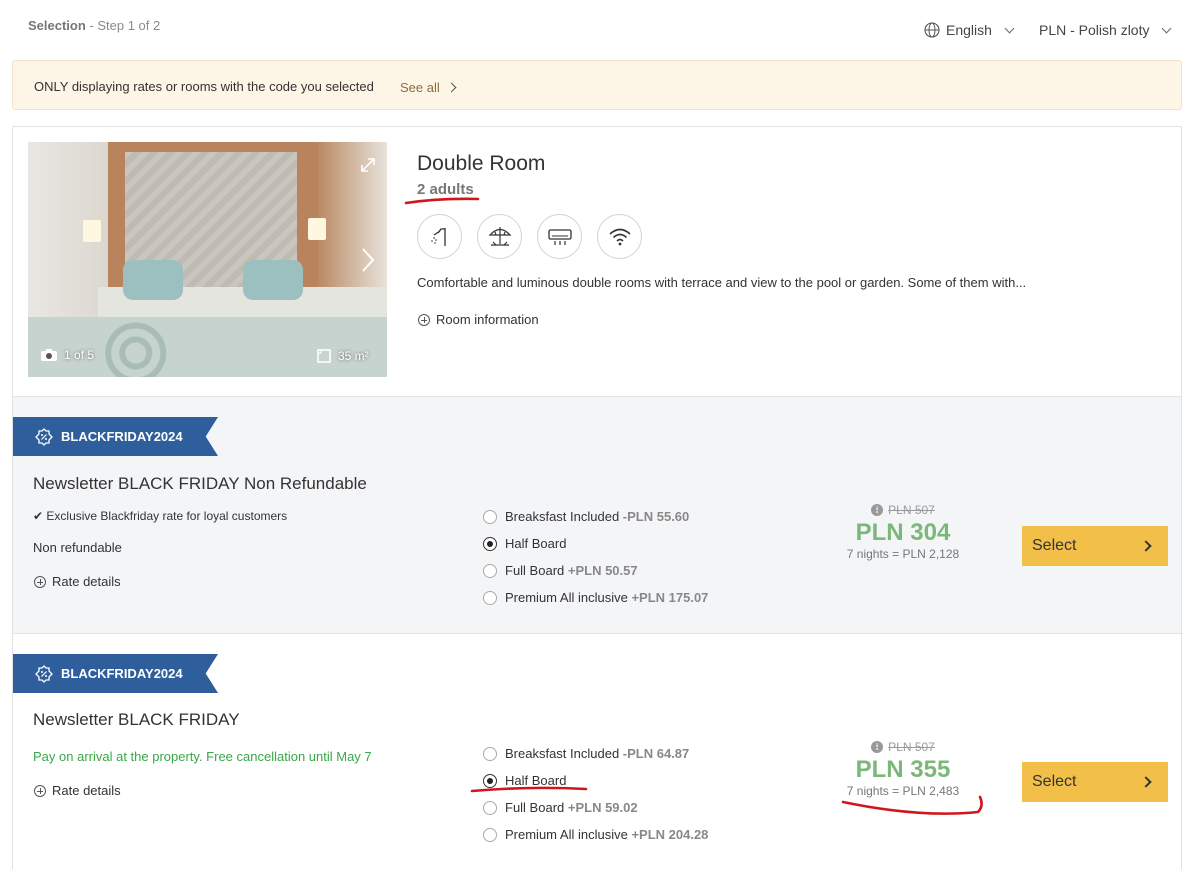 The height and width of the screenshot is (880, 1193). What do you see at coordinates (607, 834) in the screenshot?
I see `board-option-label: Premium All inclusive +PLN 204.28` at bounding box center [607, 834].